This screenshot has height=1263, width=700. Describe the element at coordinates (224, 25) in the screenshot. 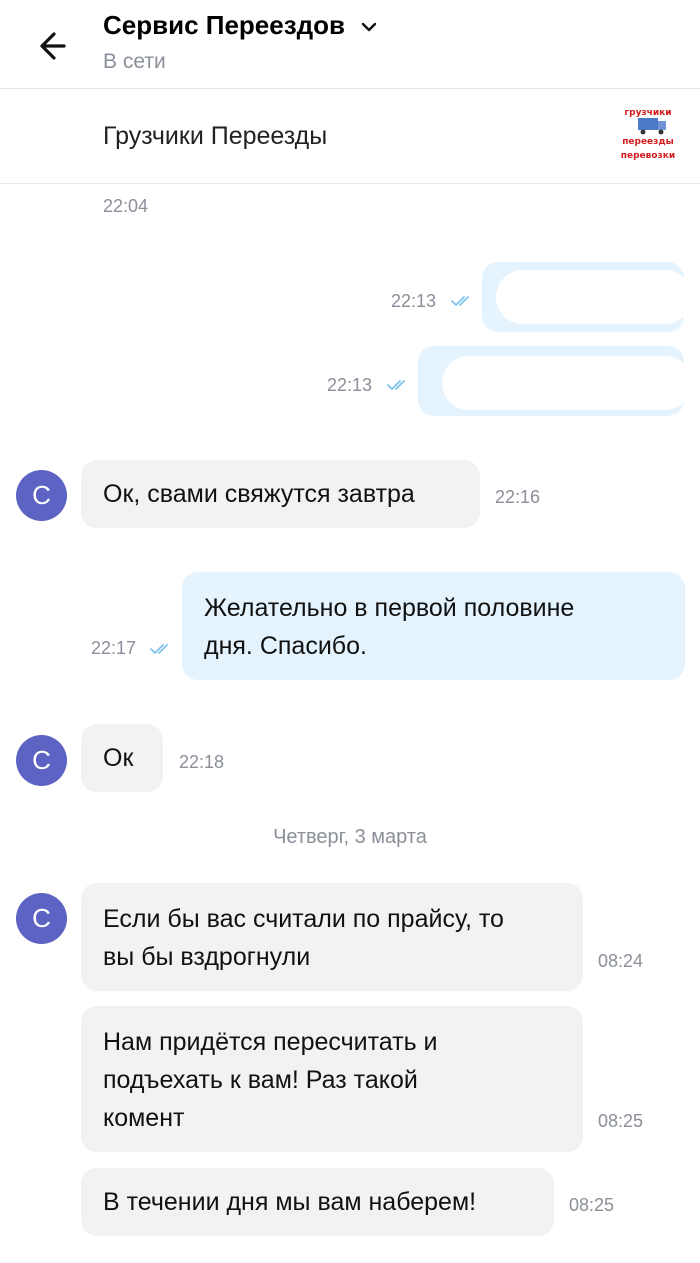

I see `chat-title: Сервис Переездов` at that location.